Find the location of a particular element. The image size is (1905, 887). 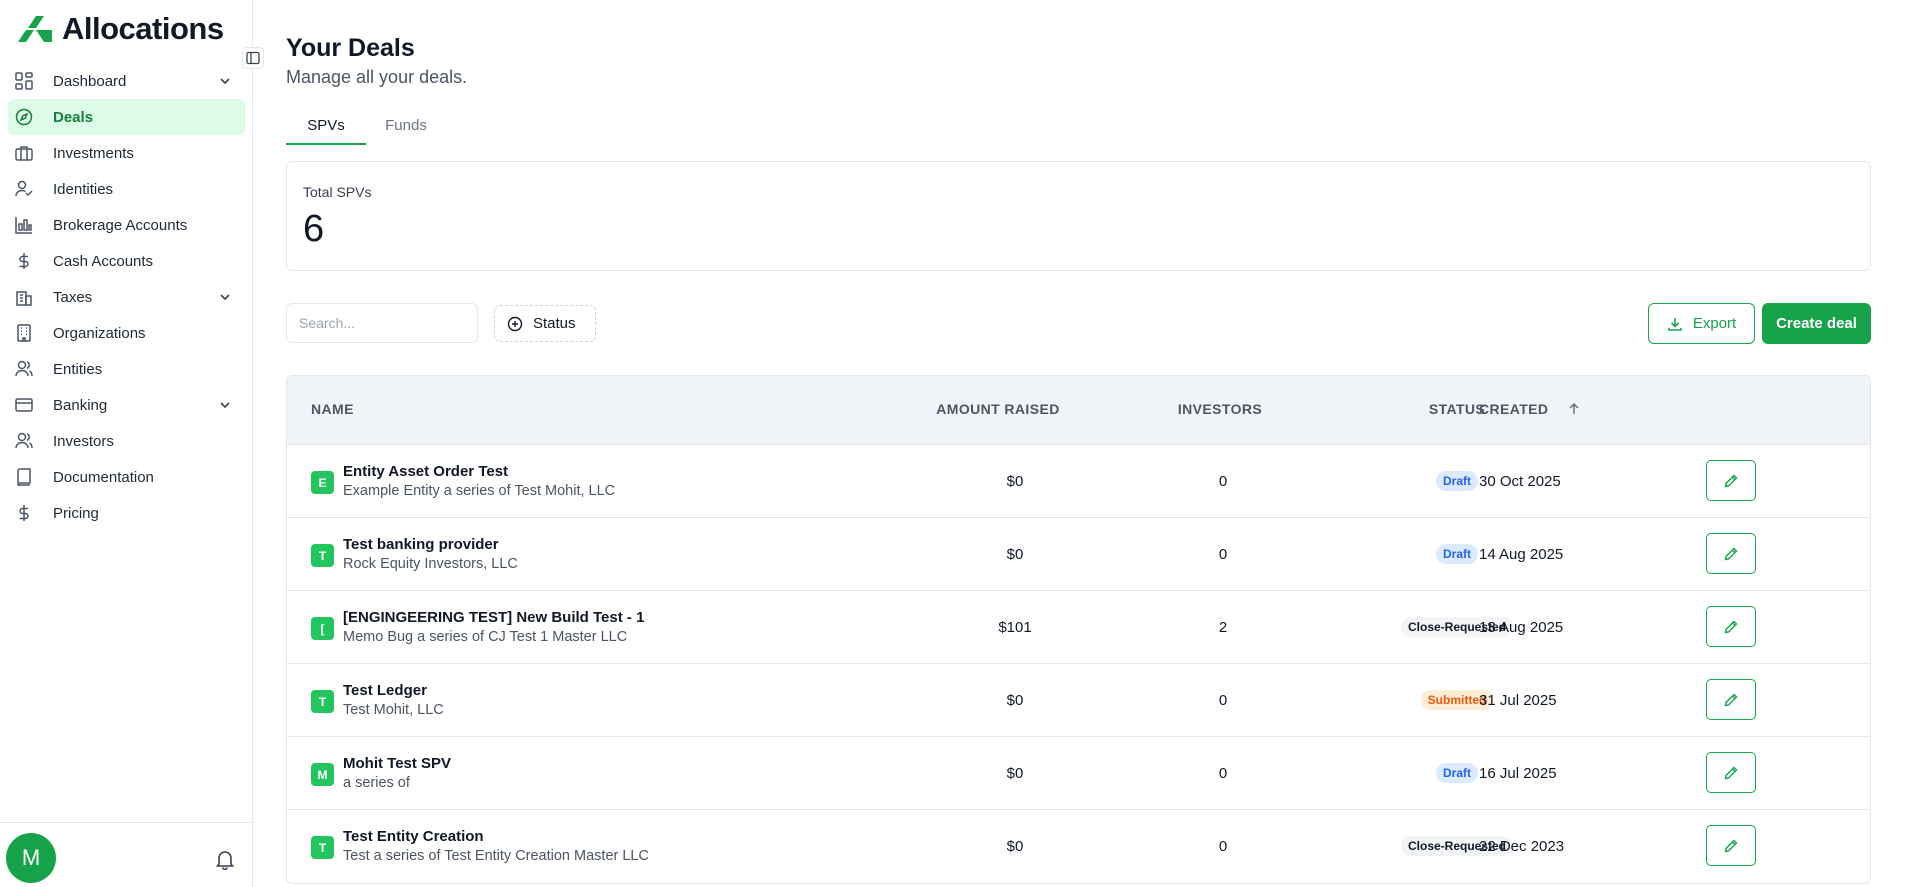

sidebar-item-organizations: Organizations is located at coordinates (126, 333).